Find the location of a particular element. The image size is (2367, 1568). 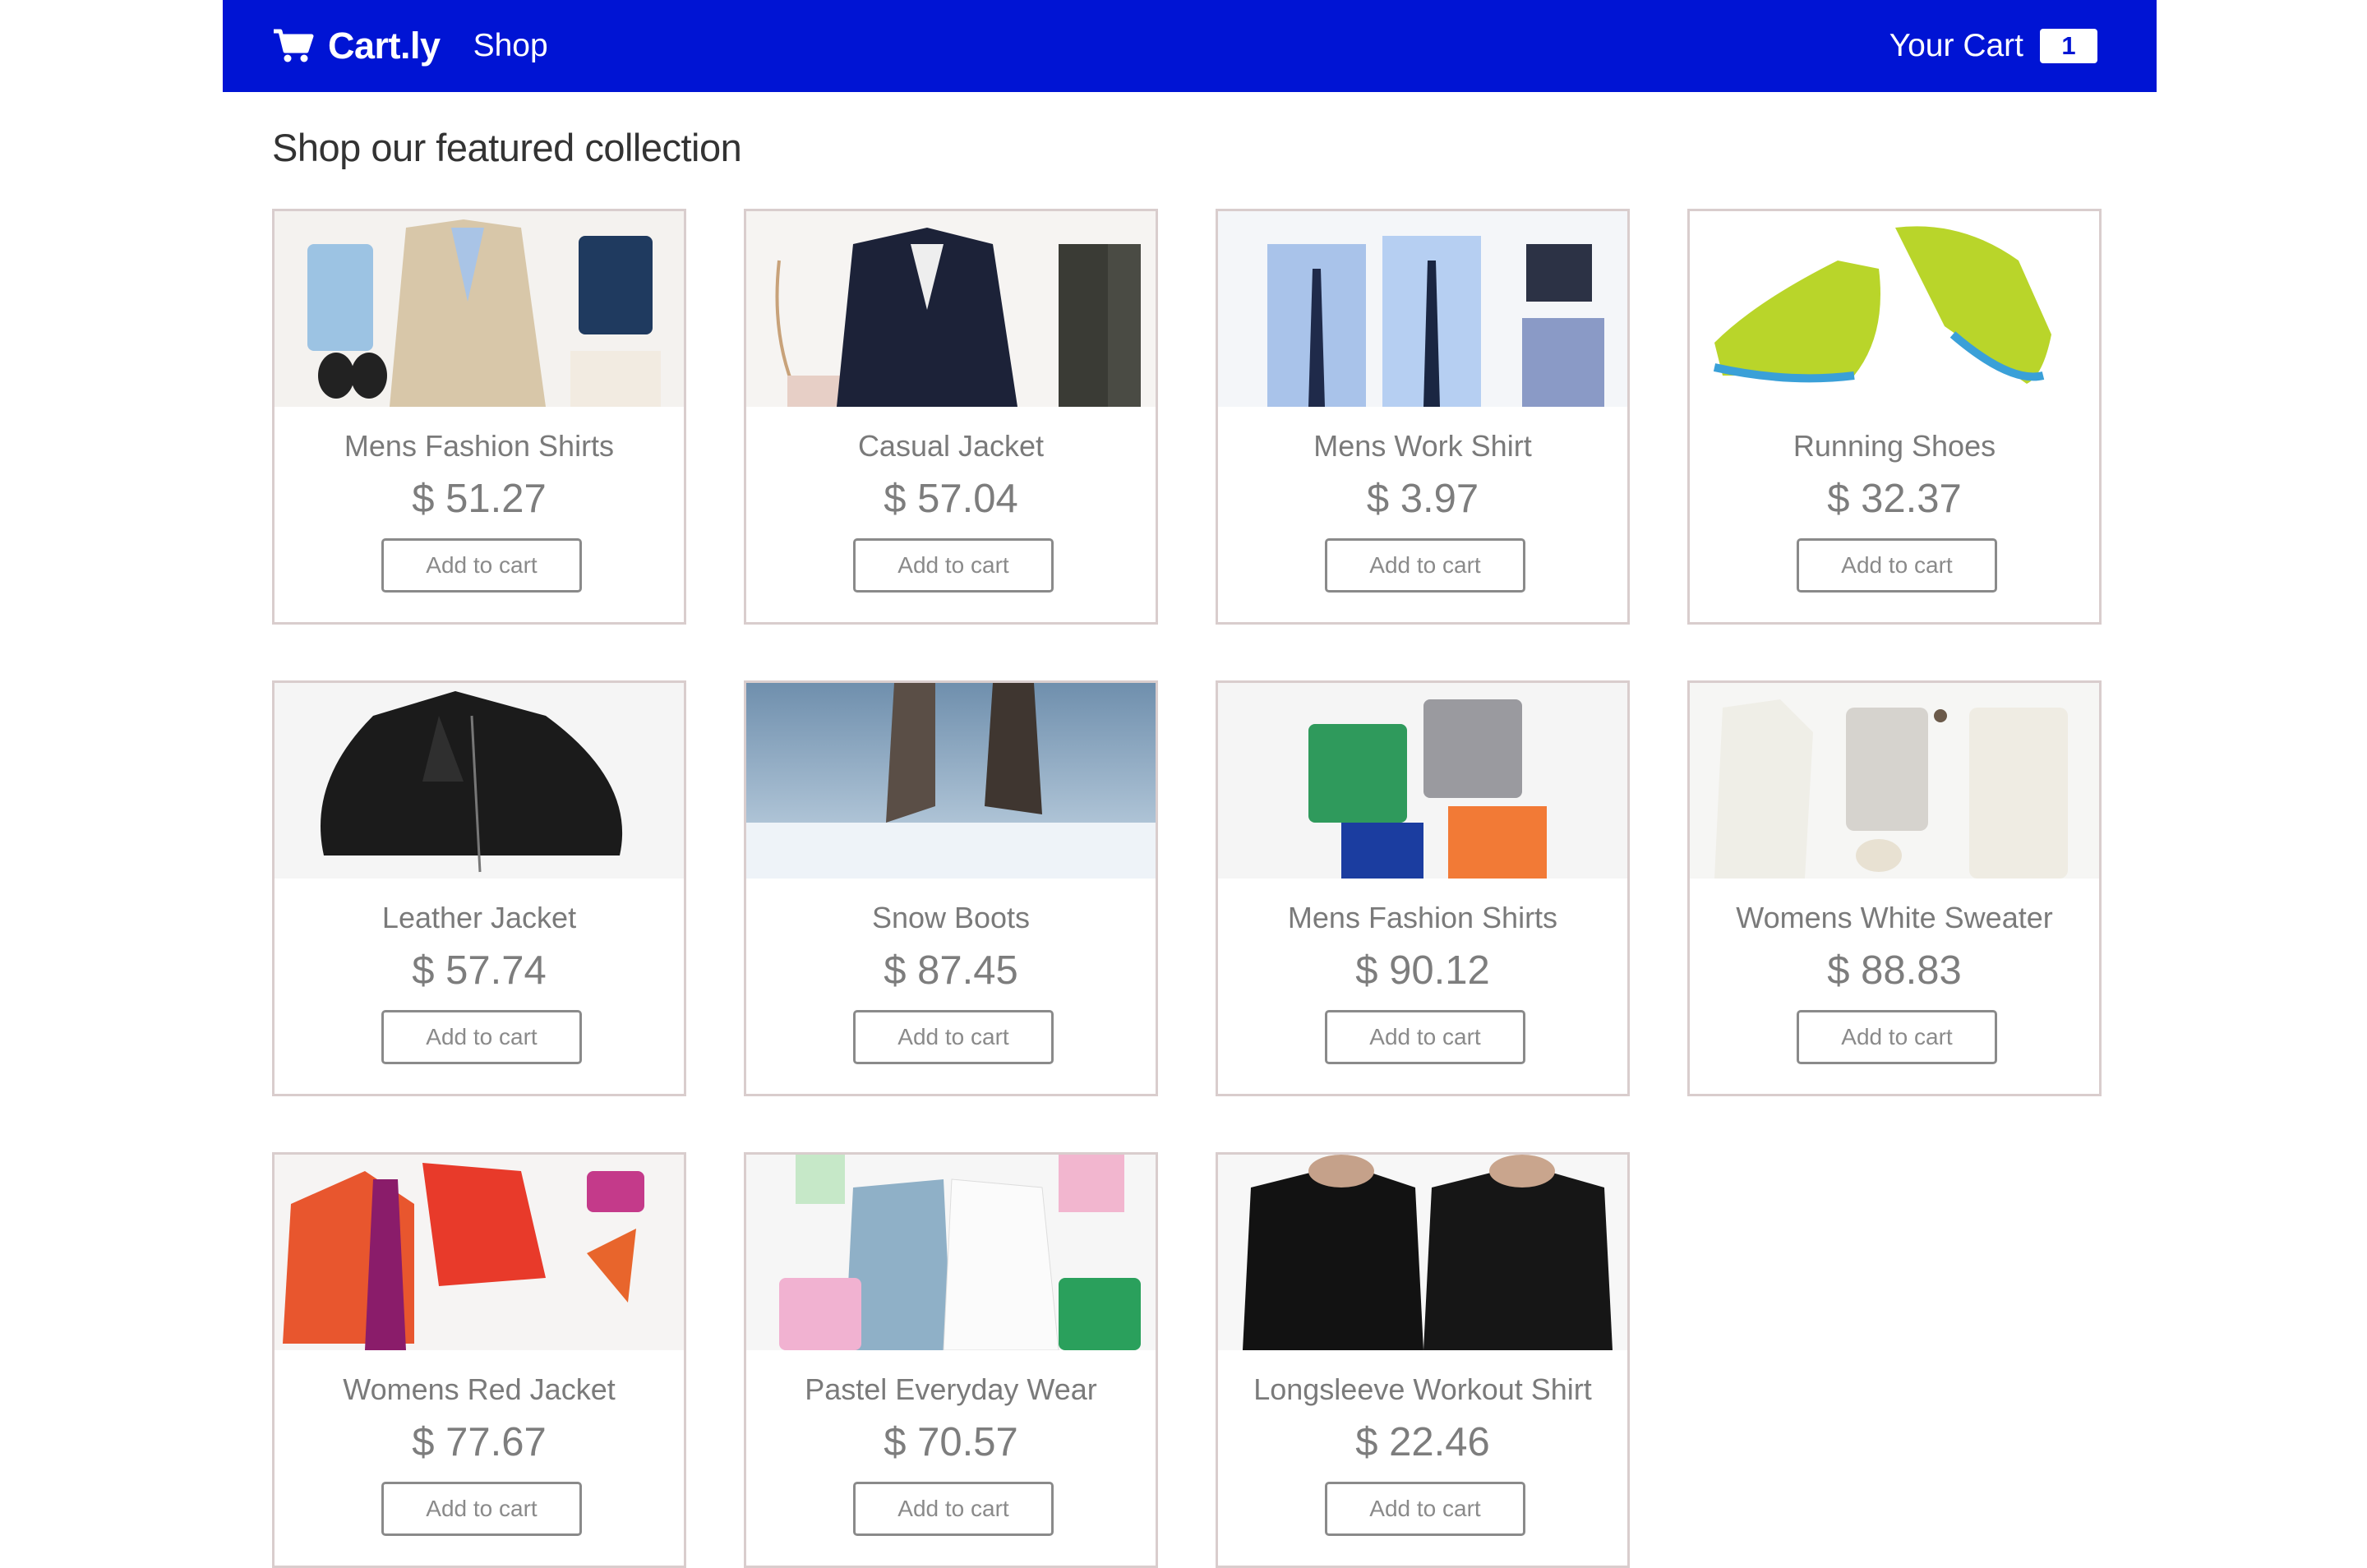

your-cart-link: Your Cart 1 is located at coordinates (1993, 46).